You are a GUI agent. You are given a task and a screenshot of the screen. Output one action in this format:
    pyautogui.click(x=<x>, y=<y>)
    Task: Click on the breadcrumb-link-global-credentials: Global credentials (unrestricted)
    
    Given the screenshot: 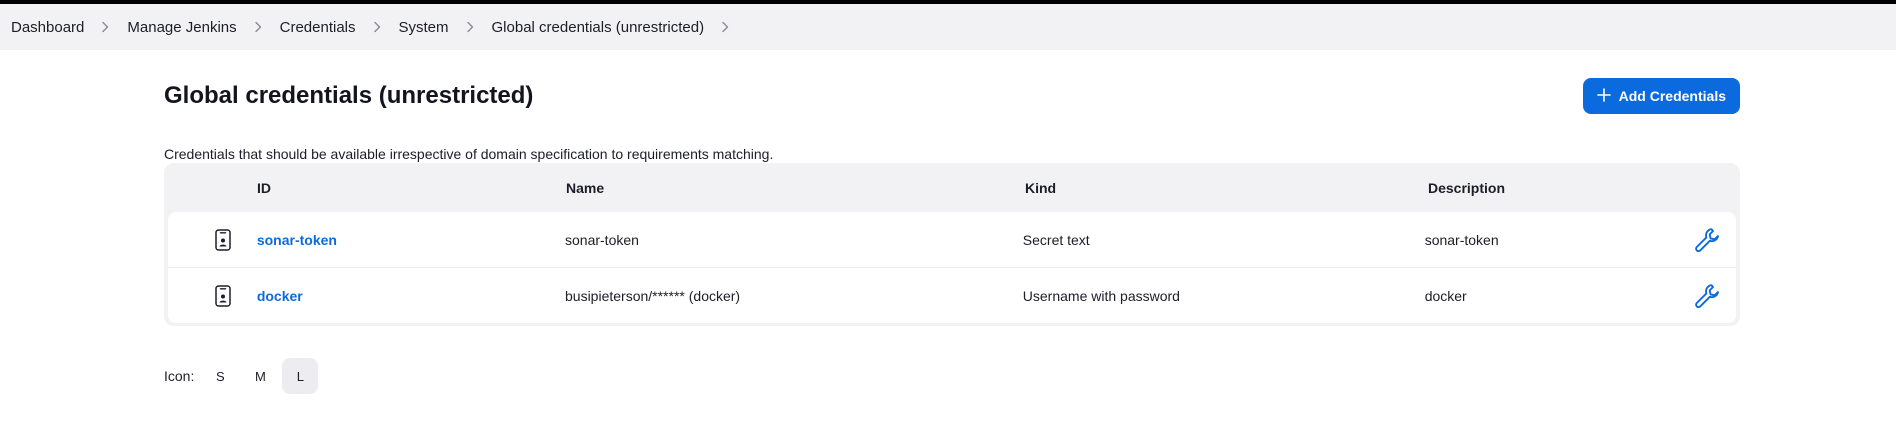 What is the action you would take?
    pyautogui.click(x=598, y=27)
    